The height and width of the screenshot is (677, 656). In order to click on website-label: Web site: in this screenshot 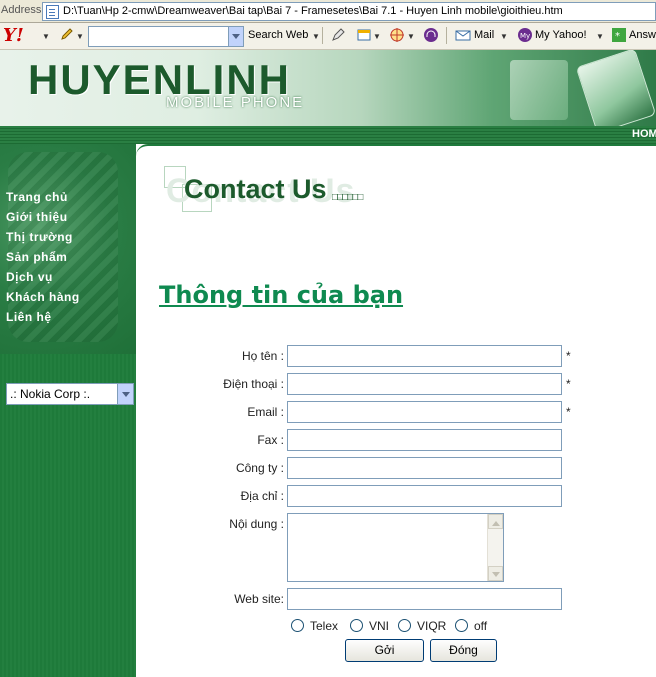, I will do `click(259, 599)`.